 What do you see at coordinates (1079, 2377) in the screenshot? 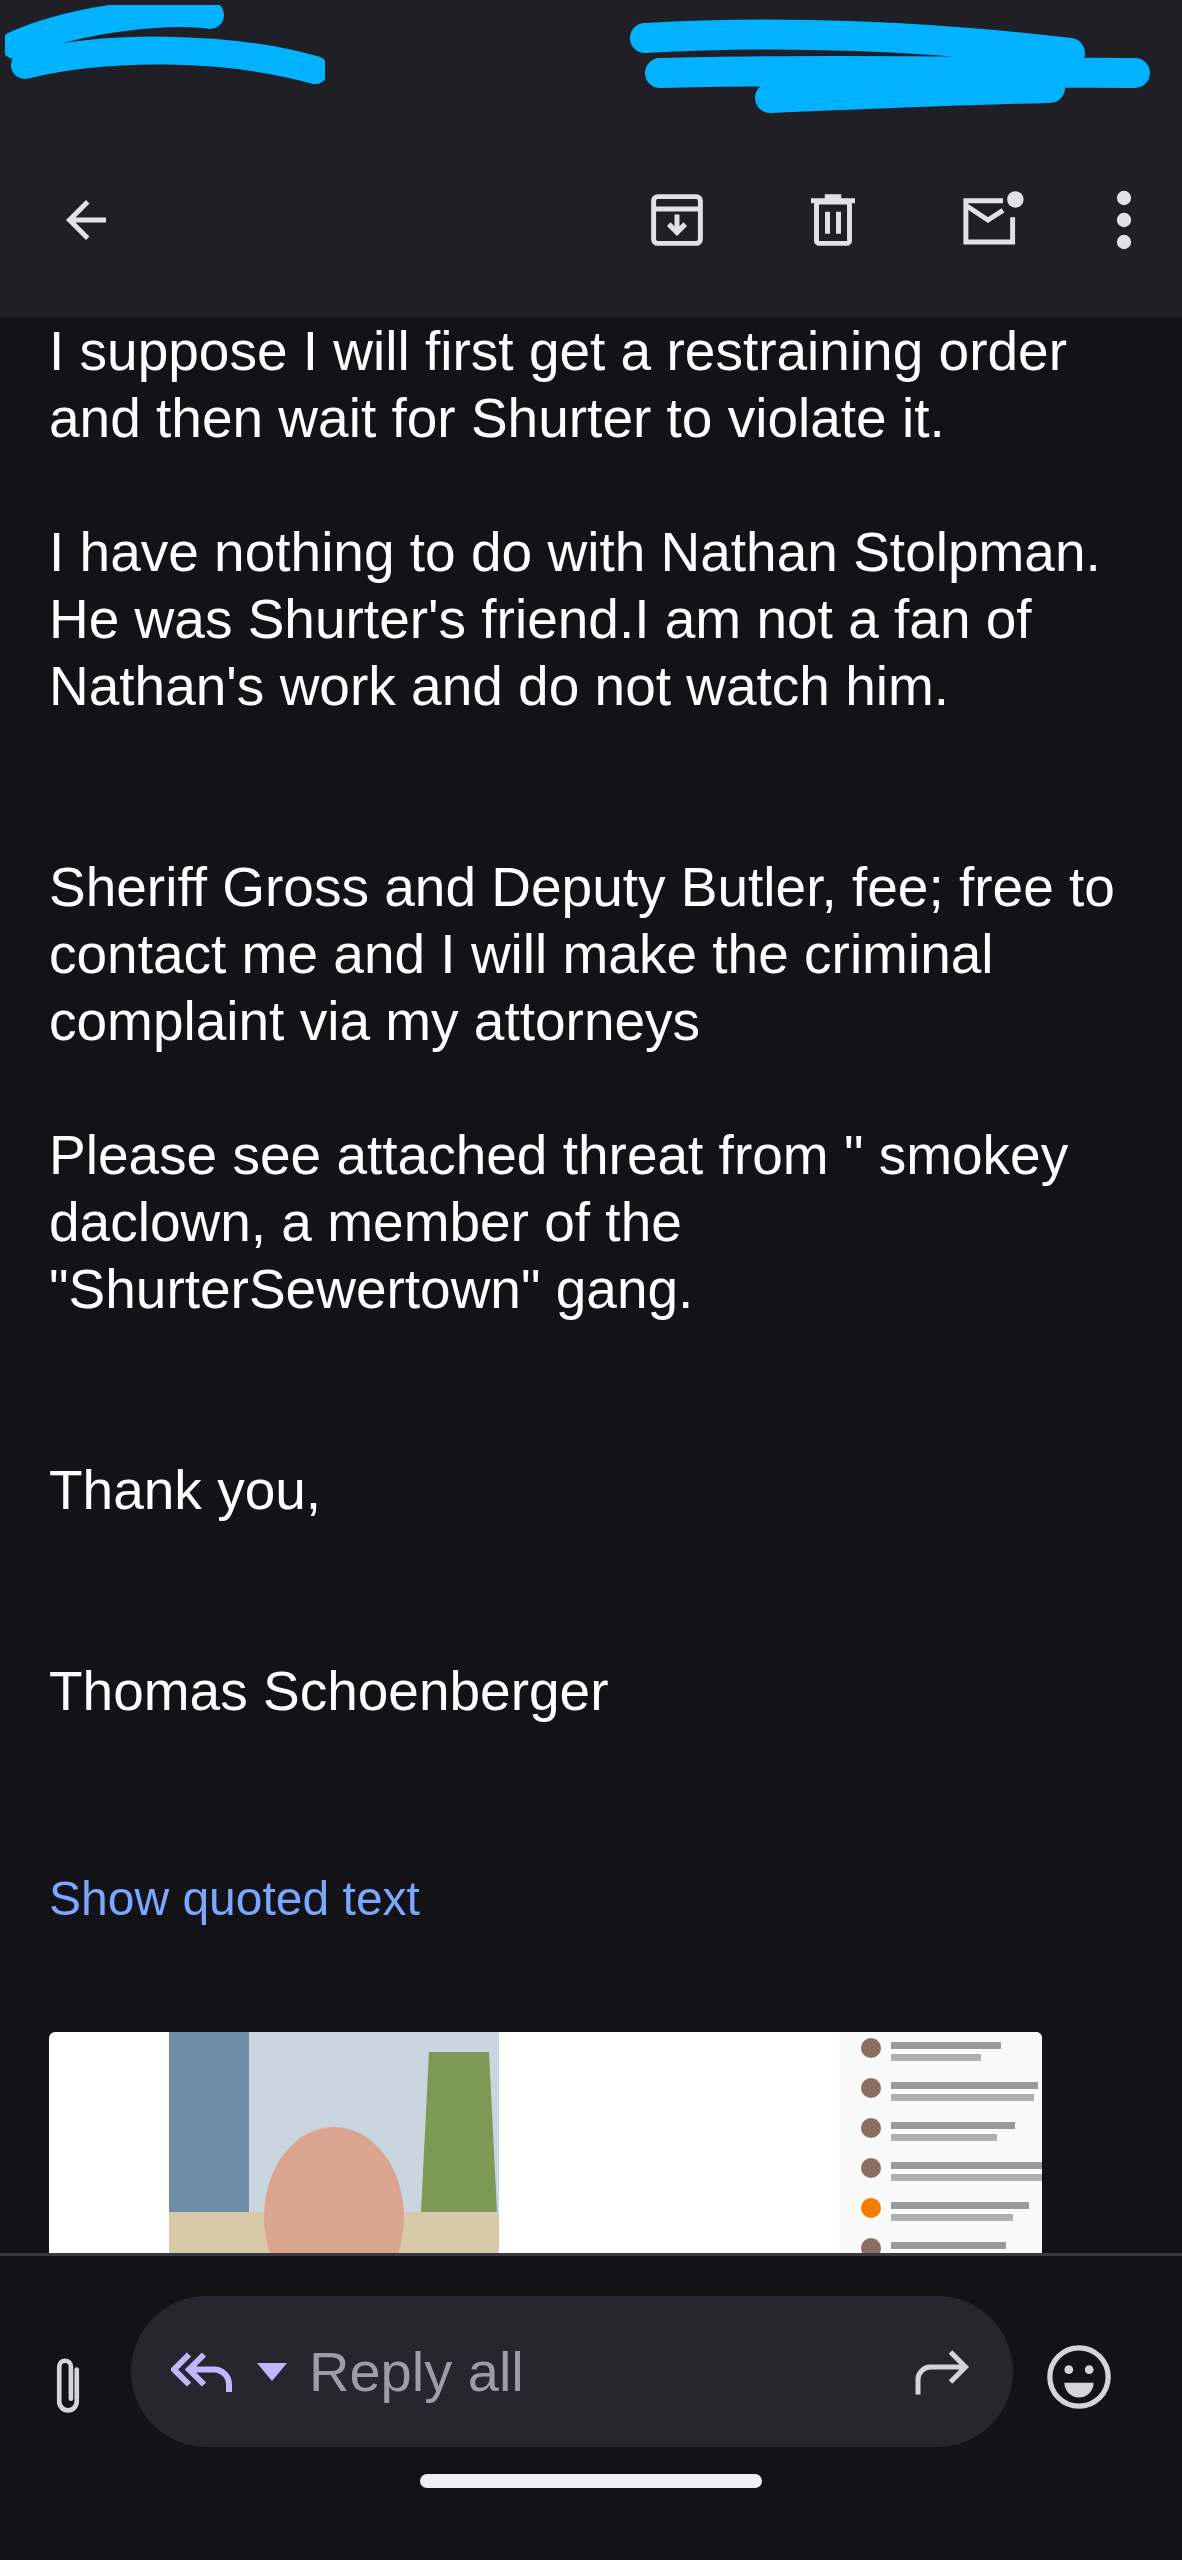
I see `emoji-icon` at bounding box center [1079, 2377].